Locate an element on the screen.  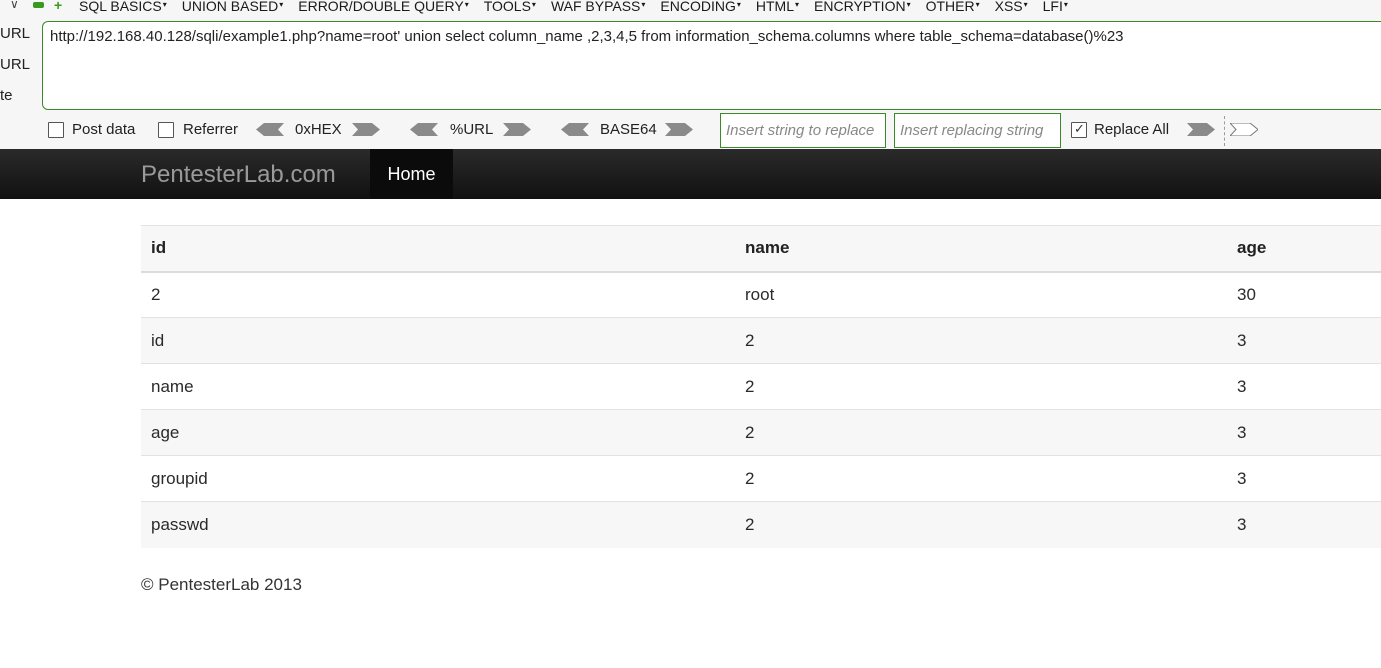
menu-label: ERROR/DOUBLE QUERY is located at coordinates (381, 7).